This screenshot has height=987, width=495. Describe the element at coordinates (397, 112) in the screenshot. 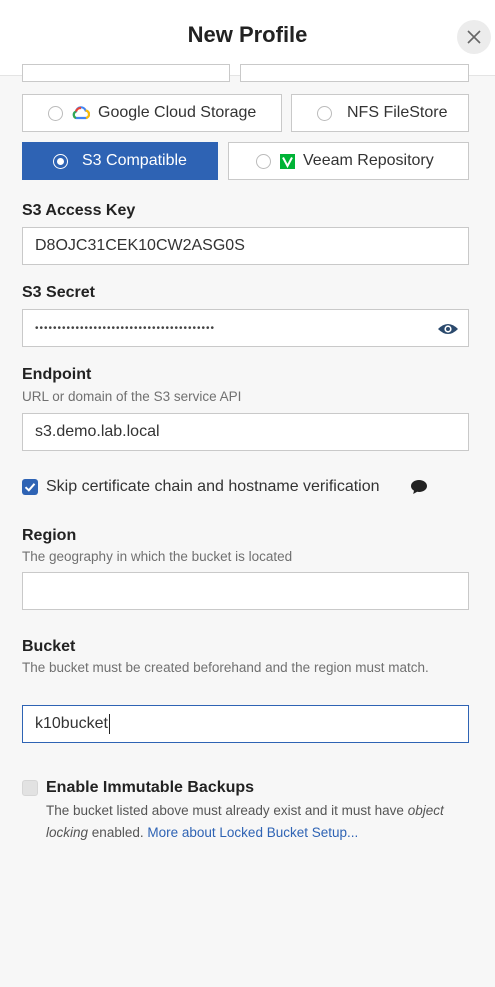

I see `nfs-label: NFS FileStore` at that location.